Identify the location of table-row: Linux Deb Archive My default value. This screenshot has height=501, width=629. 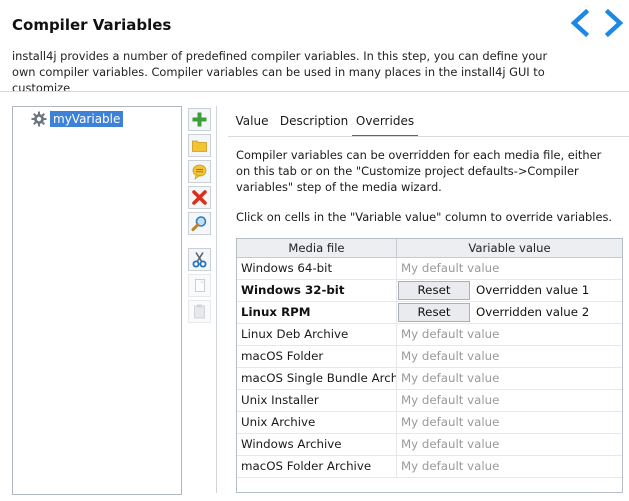
(429, 335).